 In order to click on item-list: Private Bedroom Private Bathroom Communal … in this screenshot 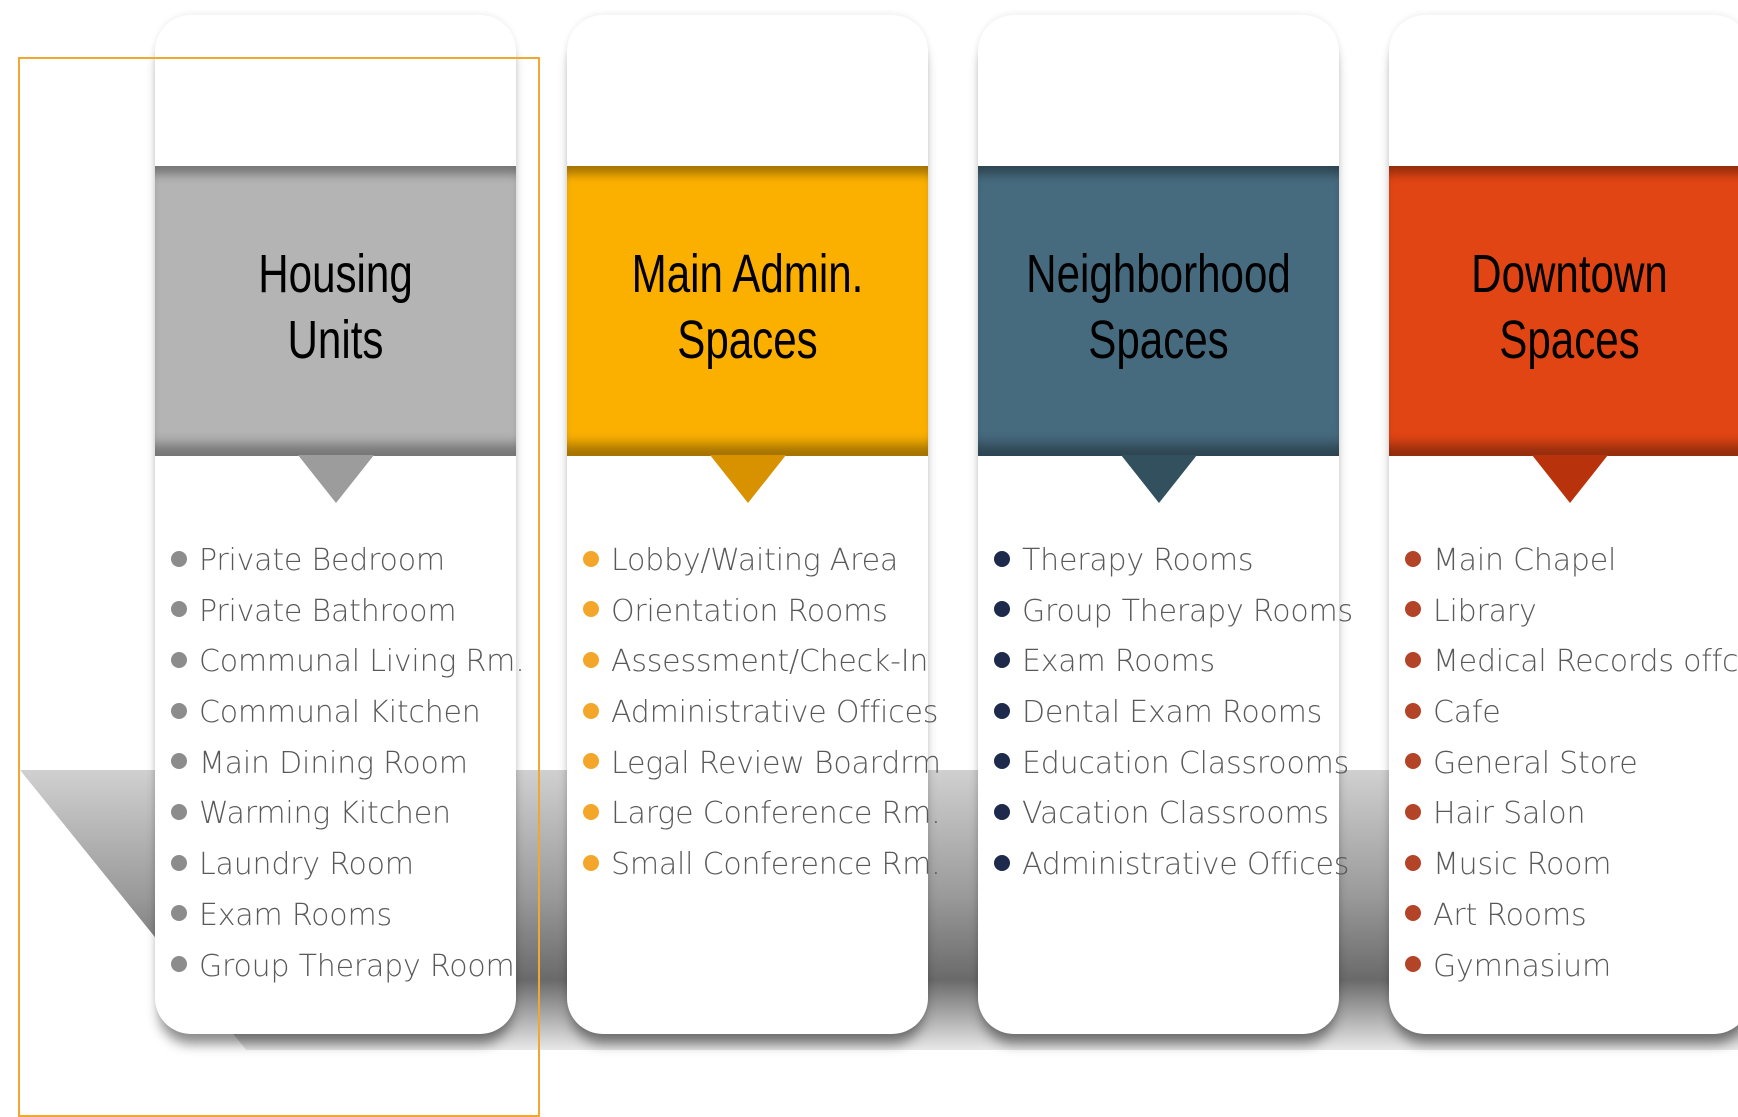, I will do `click(348, 770)`.